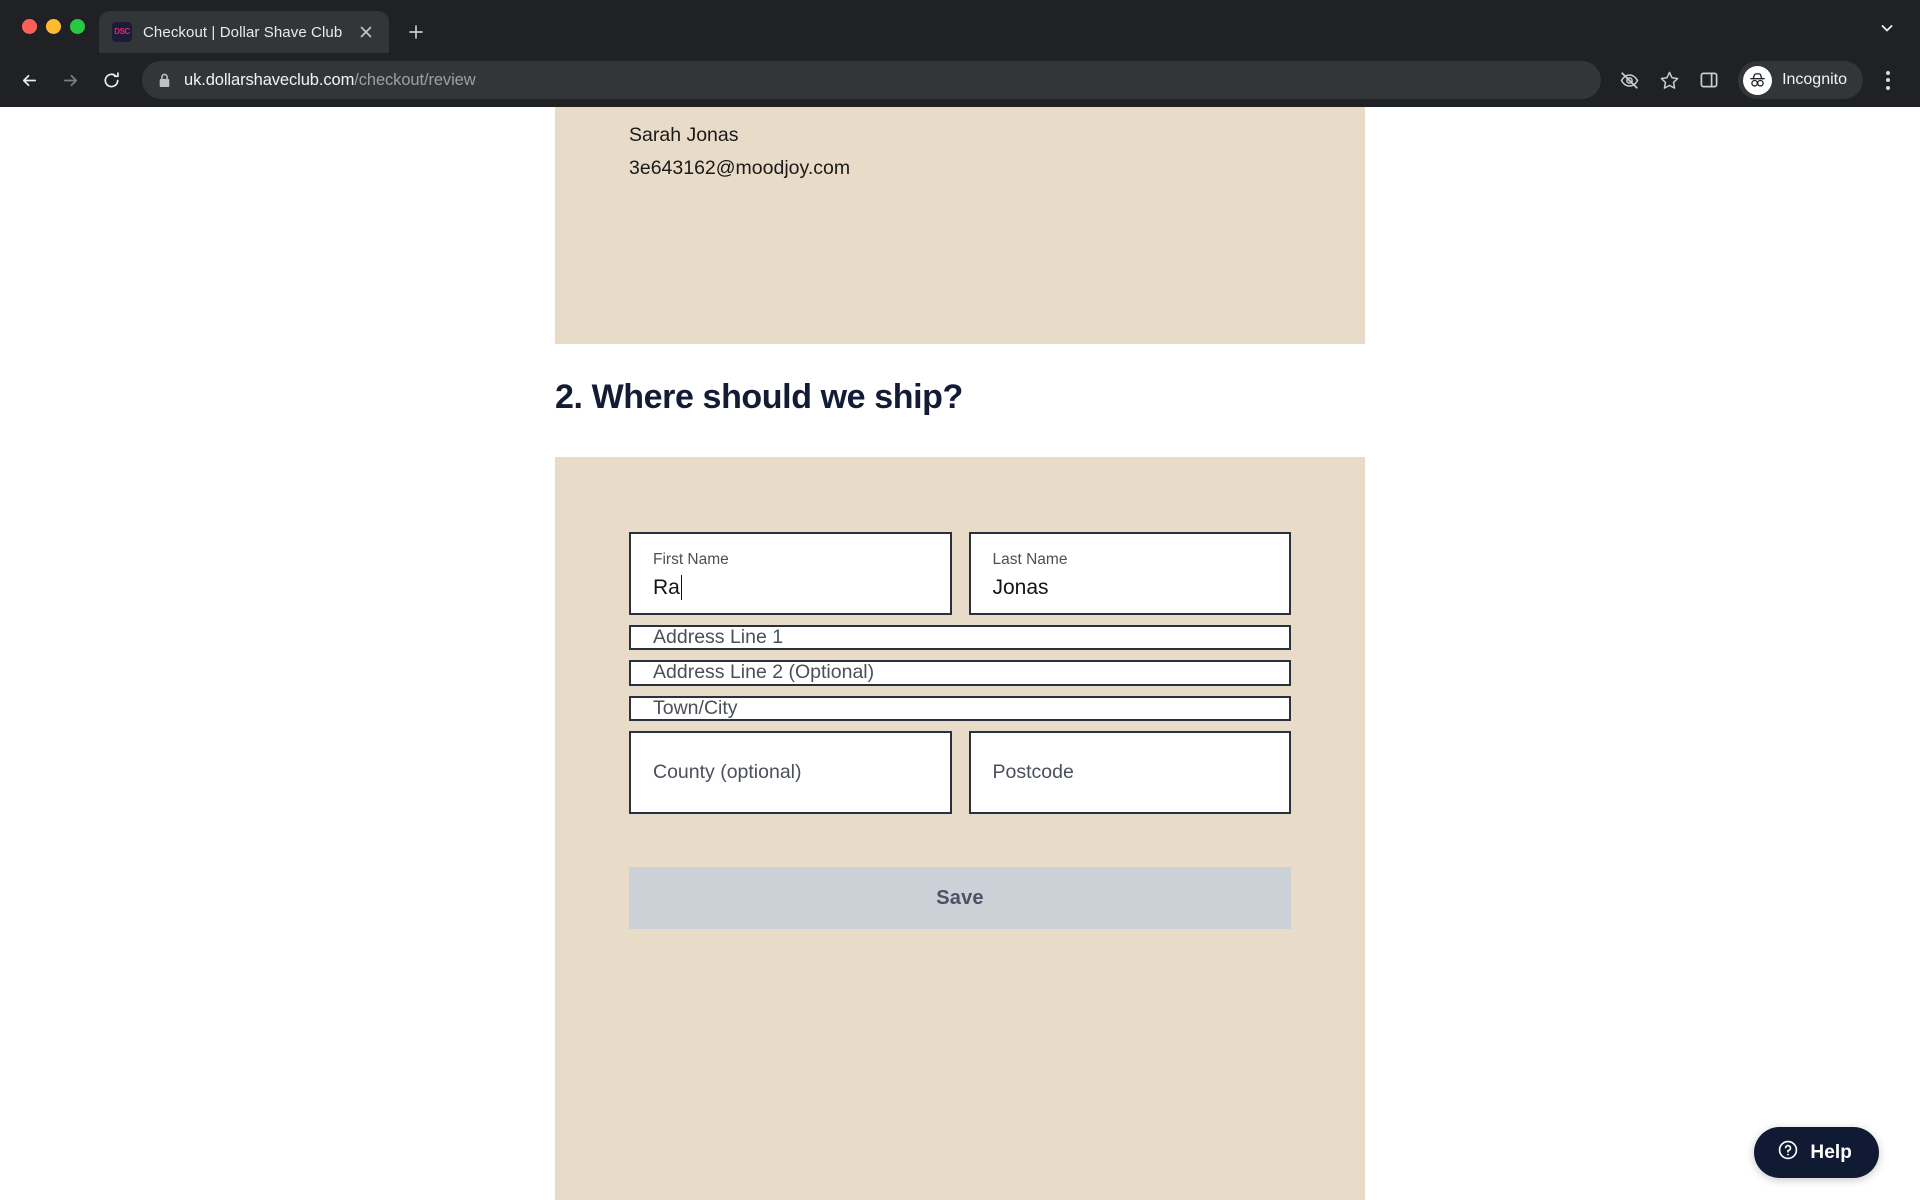 Image resolution: width=1920 pixels, height=1200 pixels. Describe the element at coordinates (718, 637) in the screenshot. I see `address-line-1-placeholder: Address Line 1` at that location.